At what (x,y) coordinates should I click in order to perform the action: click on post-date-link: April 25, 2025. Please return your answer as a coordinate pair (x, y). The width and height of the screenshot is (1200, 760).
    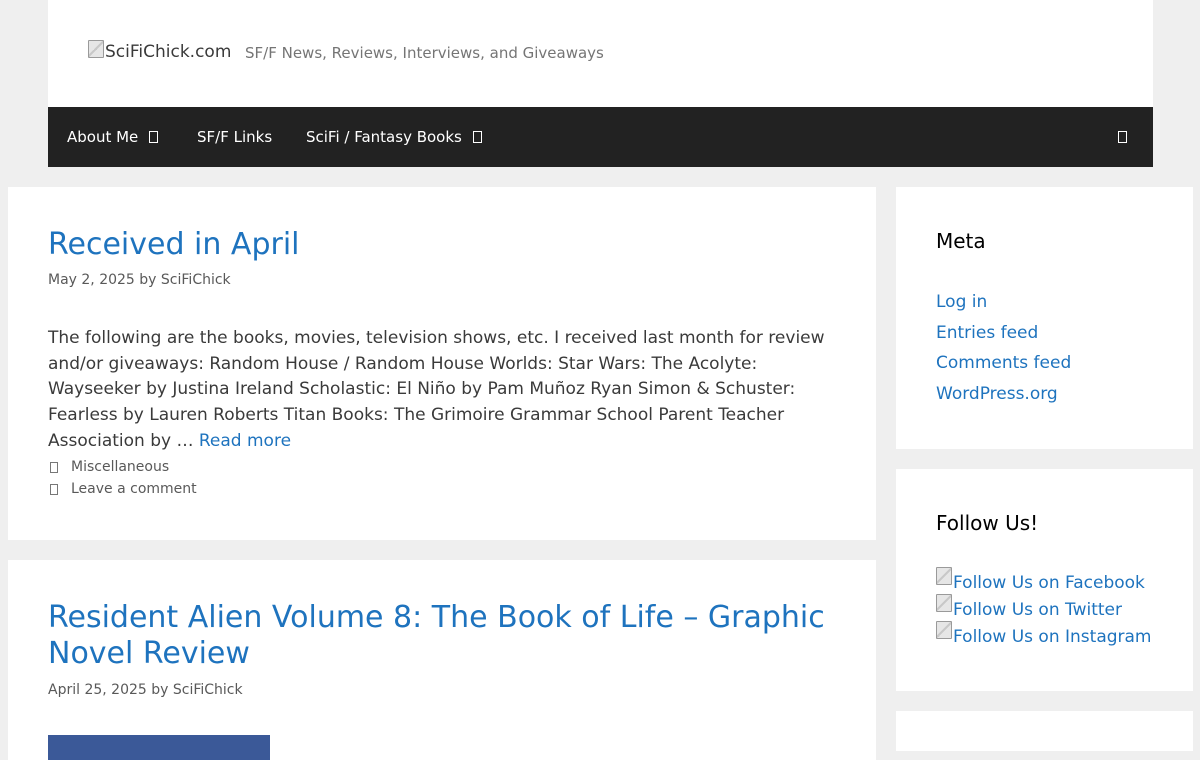
    Looking at the image, I should click on (97, 690).